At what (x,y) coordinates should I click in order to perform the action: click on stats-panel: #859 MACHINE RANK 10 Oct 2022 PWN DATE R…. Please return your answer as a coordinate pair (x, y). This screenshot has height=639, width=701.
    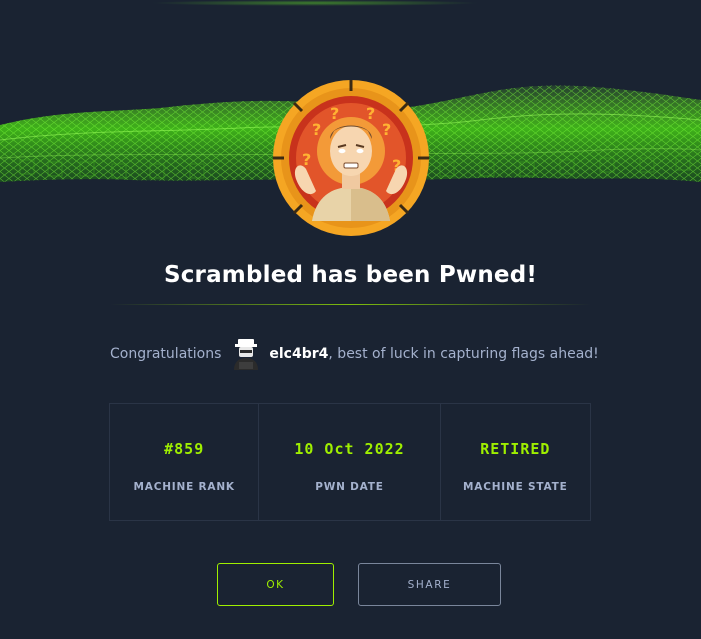
    Looking at the image, I should click on (350, 462).